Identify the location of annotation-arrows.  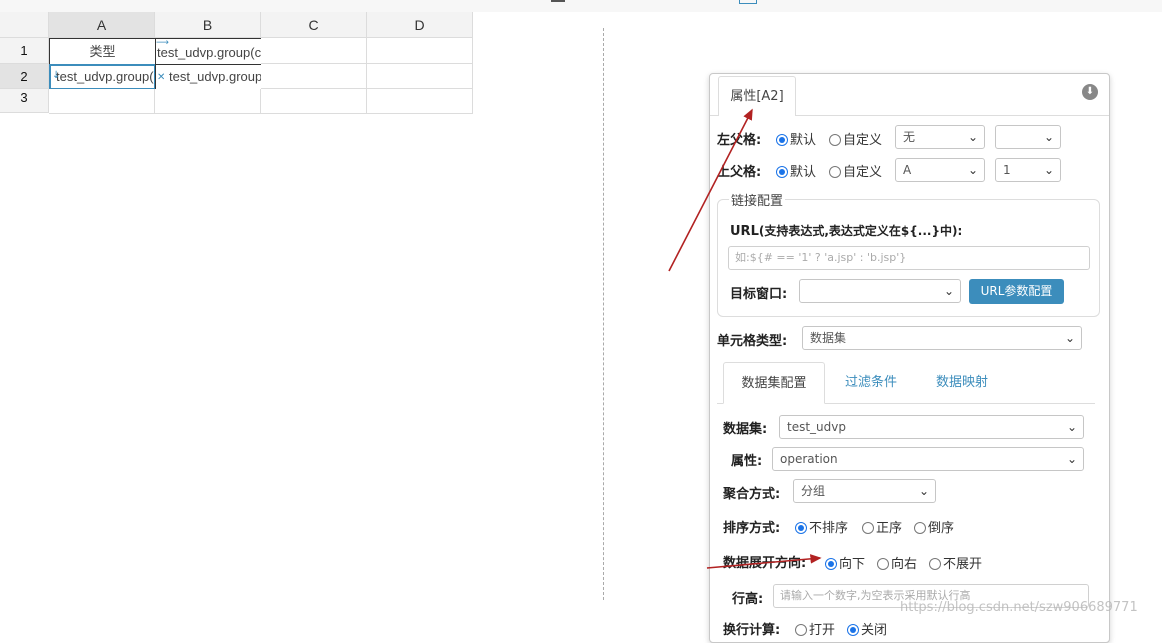
(745, 338).